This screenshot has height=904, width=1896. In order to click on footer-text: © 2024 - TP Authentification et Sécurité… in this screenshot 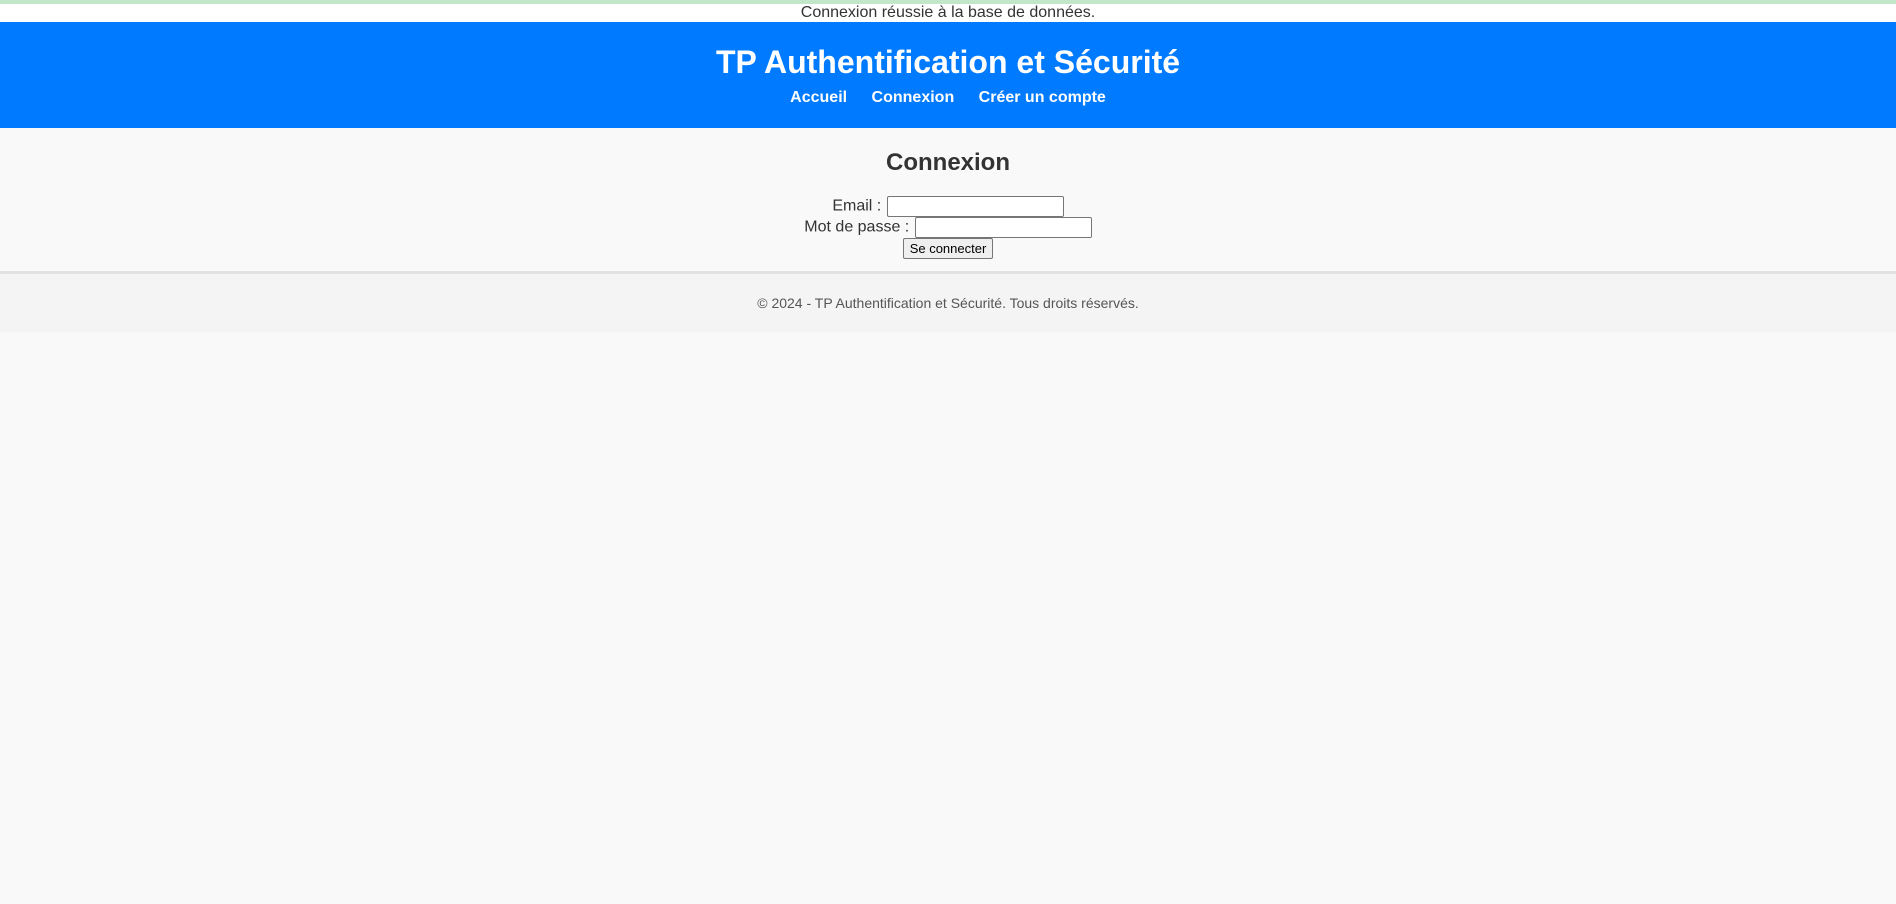, I will do `click(948, 303)`.